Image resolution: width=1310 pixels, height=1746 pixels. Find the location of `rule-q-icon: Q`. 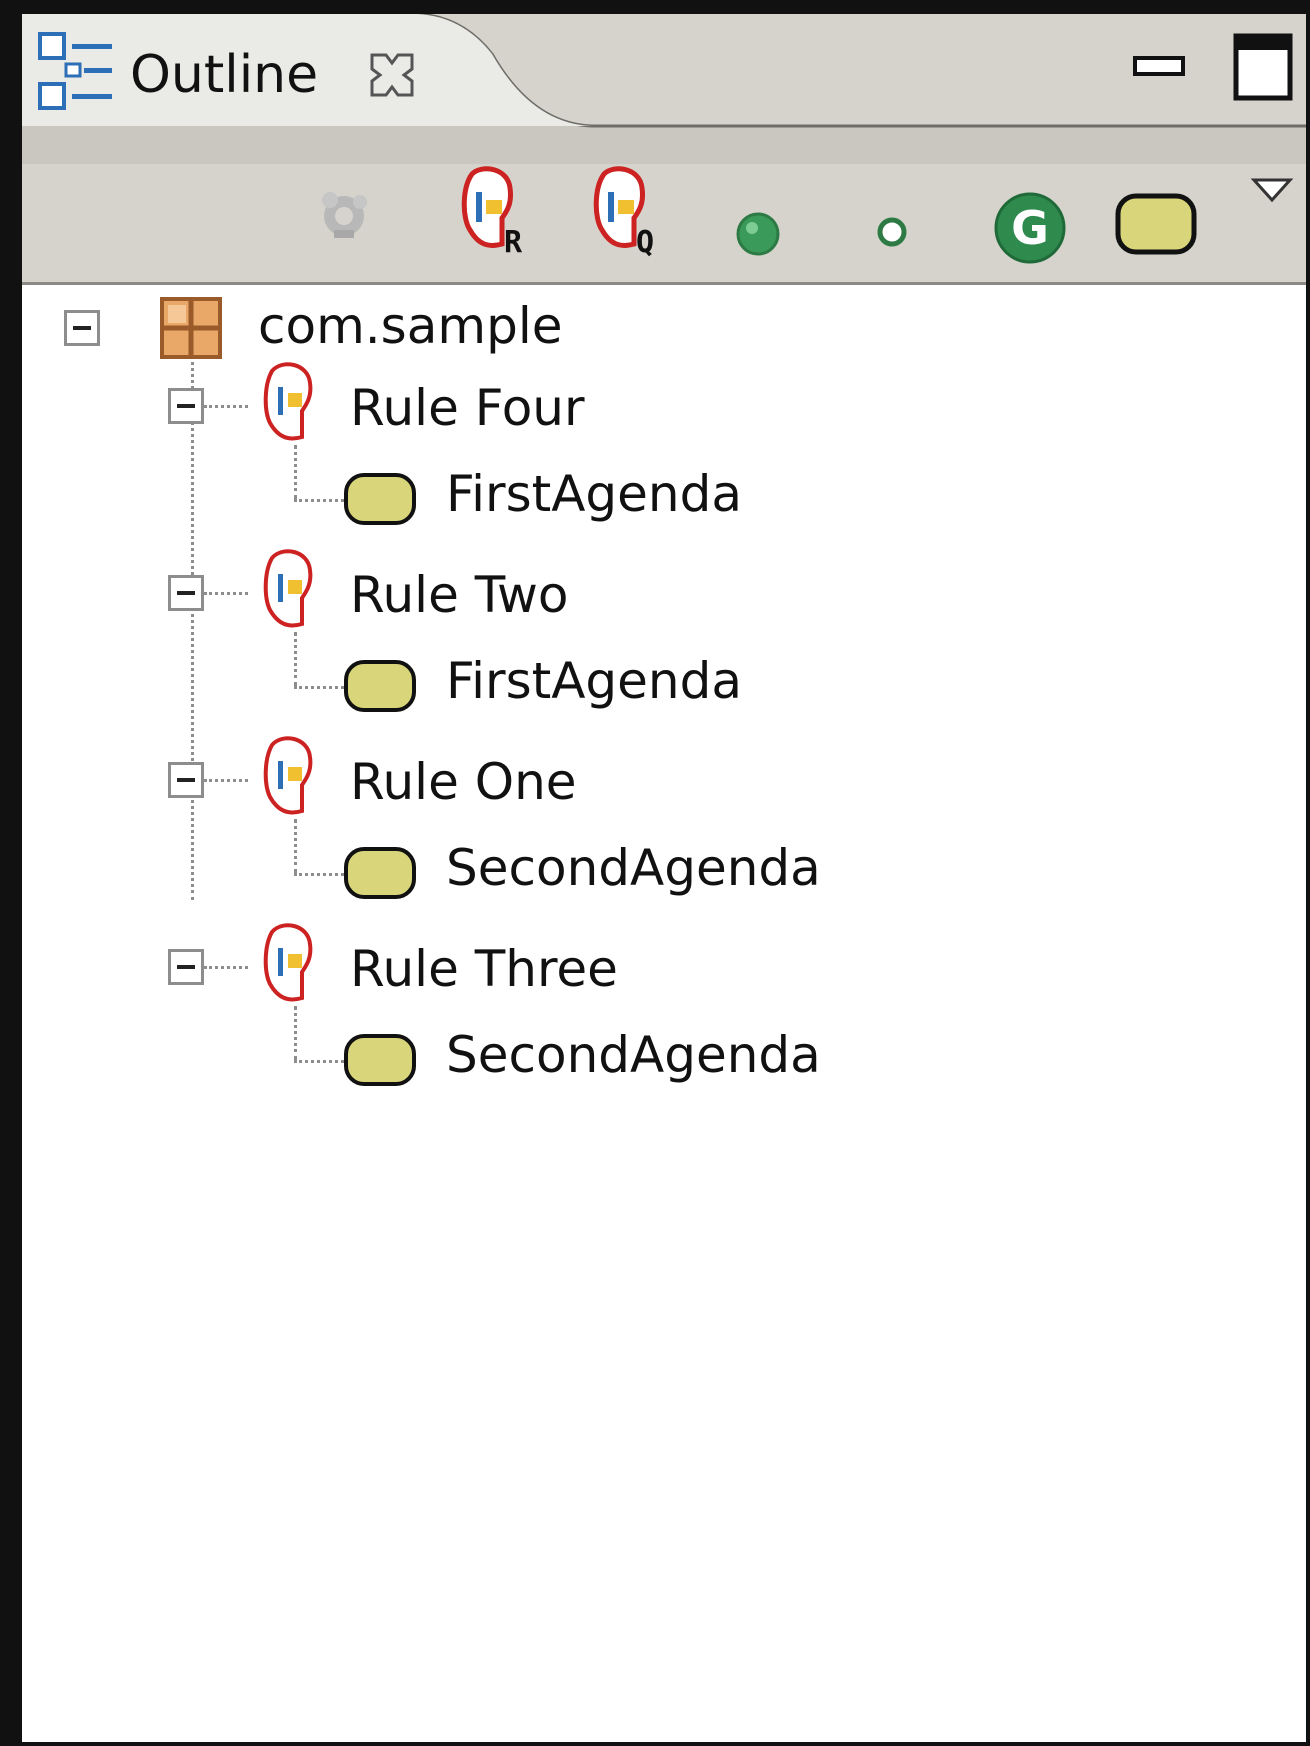

rule-q-icon: Q is located at coordinates (625, 216).